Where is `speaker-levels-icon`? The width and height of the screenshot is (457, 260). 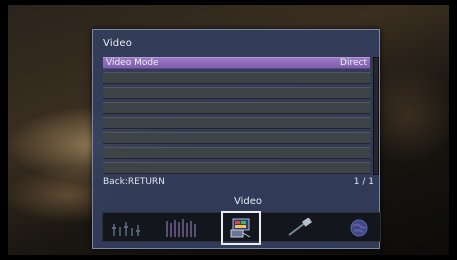 speaker-levels-icon is located at coordinates (127, 228).